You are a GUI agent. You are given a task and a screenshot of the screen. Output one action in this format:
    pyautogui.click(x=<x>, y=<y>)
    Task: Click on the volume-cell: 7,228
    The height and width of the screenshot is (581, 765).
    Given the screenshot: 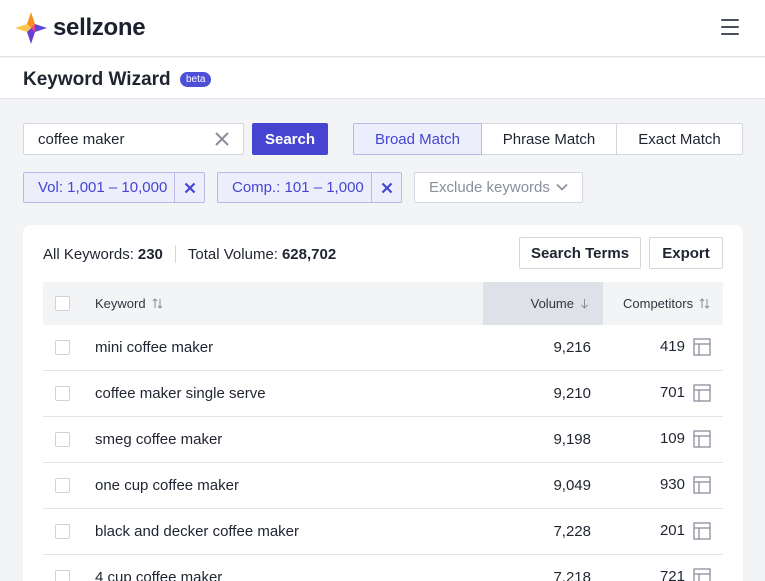 What is the action you would take?
    pyautogui.click(x=572, y=531)
    